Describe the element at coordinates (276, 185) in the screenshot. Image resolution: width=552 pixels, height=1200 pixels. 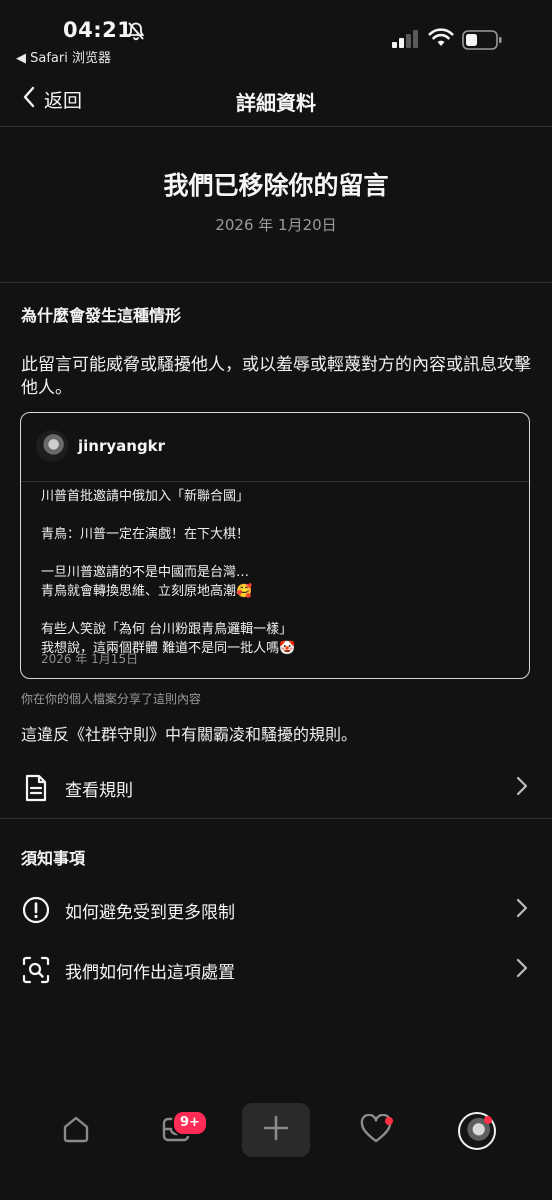
I see `removal-headline: 我們已移除你的留言` at that location.